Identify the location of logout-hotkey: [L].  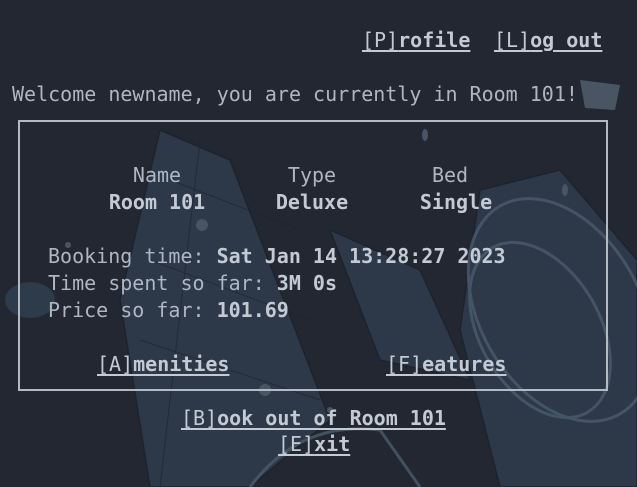
(512, 40).